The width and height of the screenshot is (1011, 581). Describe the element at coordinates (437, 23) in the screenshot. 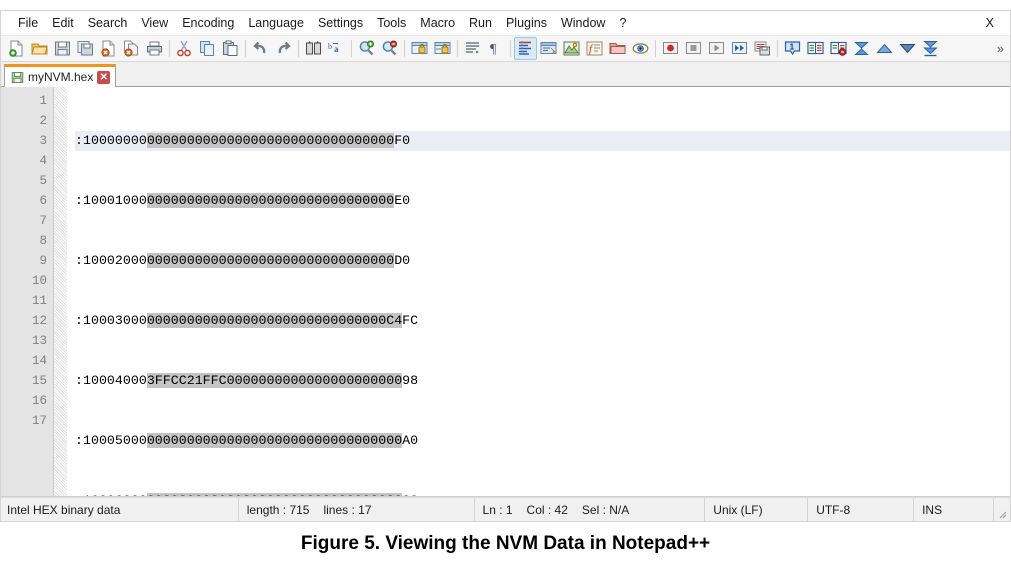

I see `menu-item-macro: Macro` at that location.